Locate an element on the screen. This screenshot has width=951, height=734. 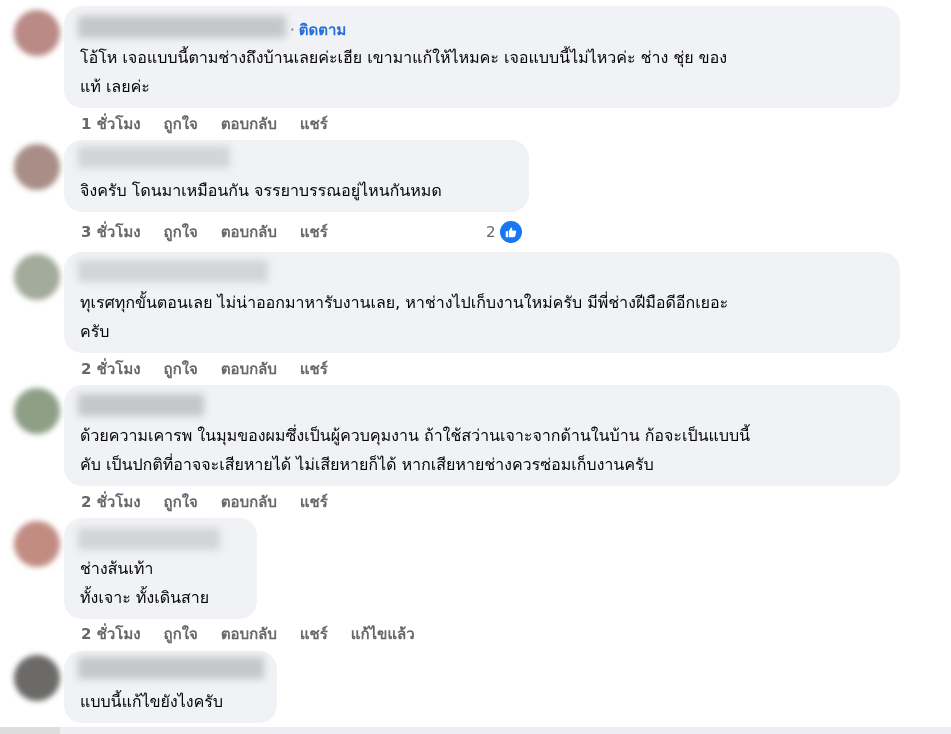
follow-button: ติดตาม is located at coordinates (323, 30).